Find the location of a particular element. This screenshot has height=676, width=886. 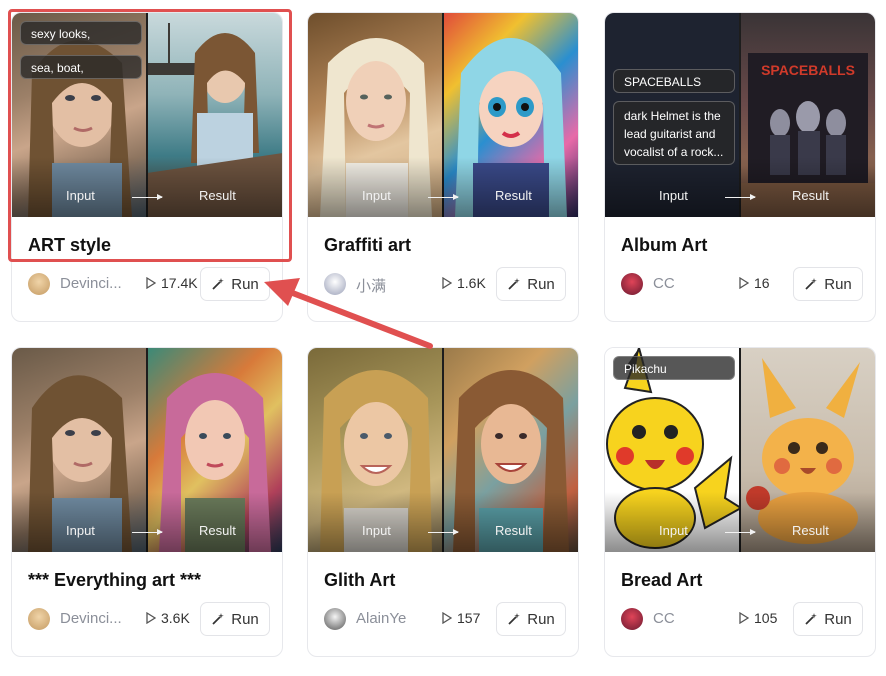

card-title: Glith Art is located at coordinates (359, 580).